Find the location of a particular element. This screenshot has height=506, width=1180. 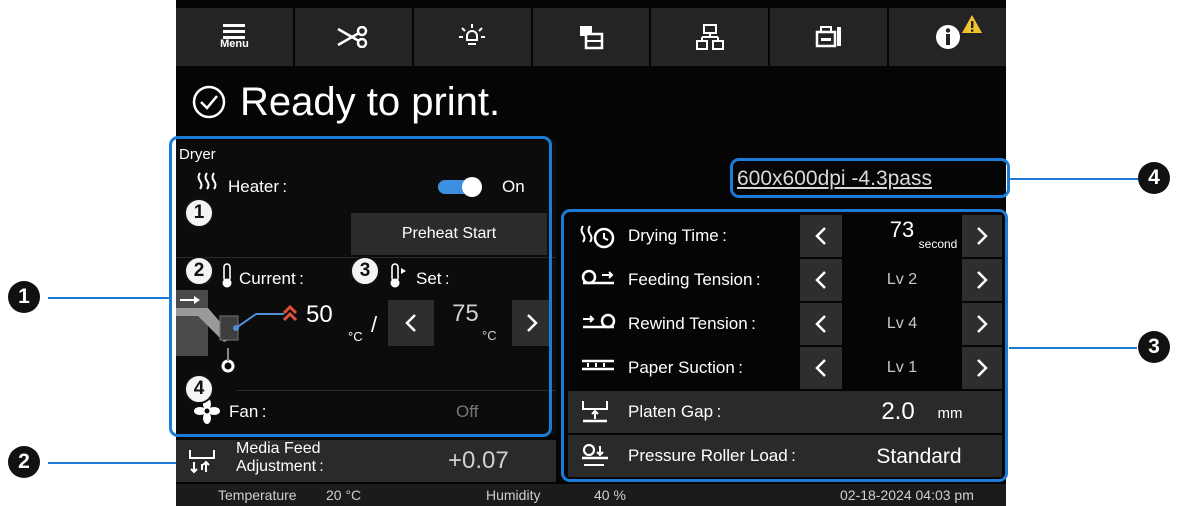

media-feed-adjustment-button: Media Feed Adjustment : +0.07 is located at coordinates (366, 461).